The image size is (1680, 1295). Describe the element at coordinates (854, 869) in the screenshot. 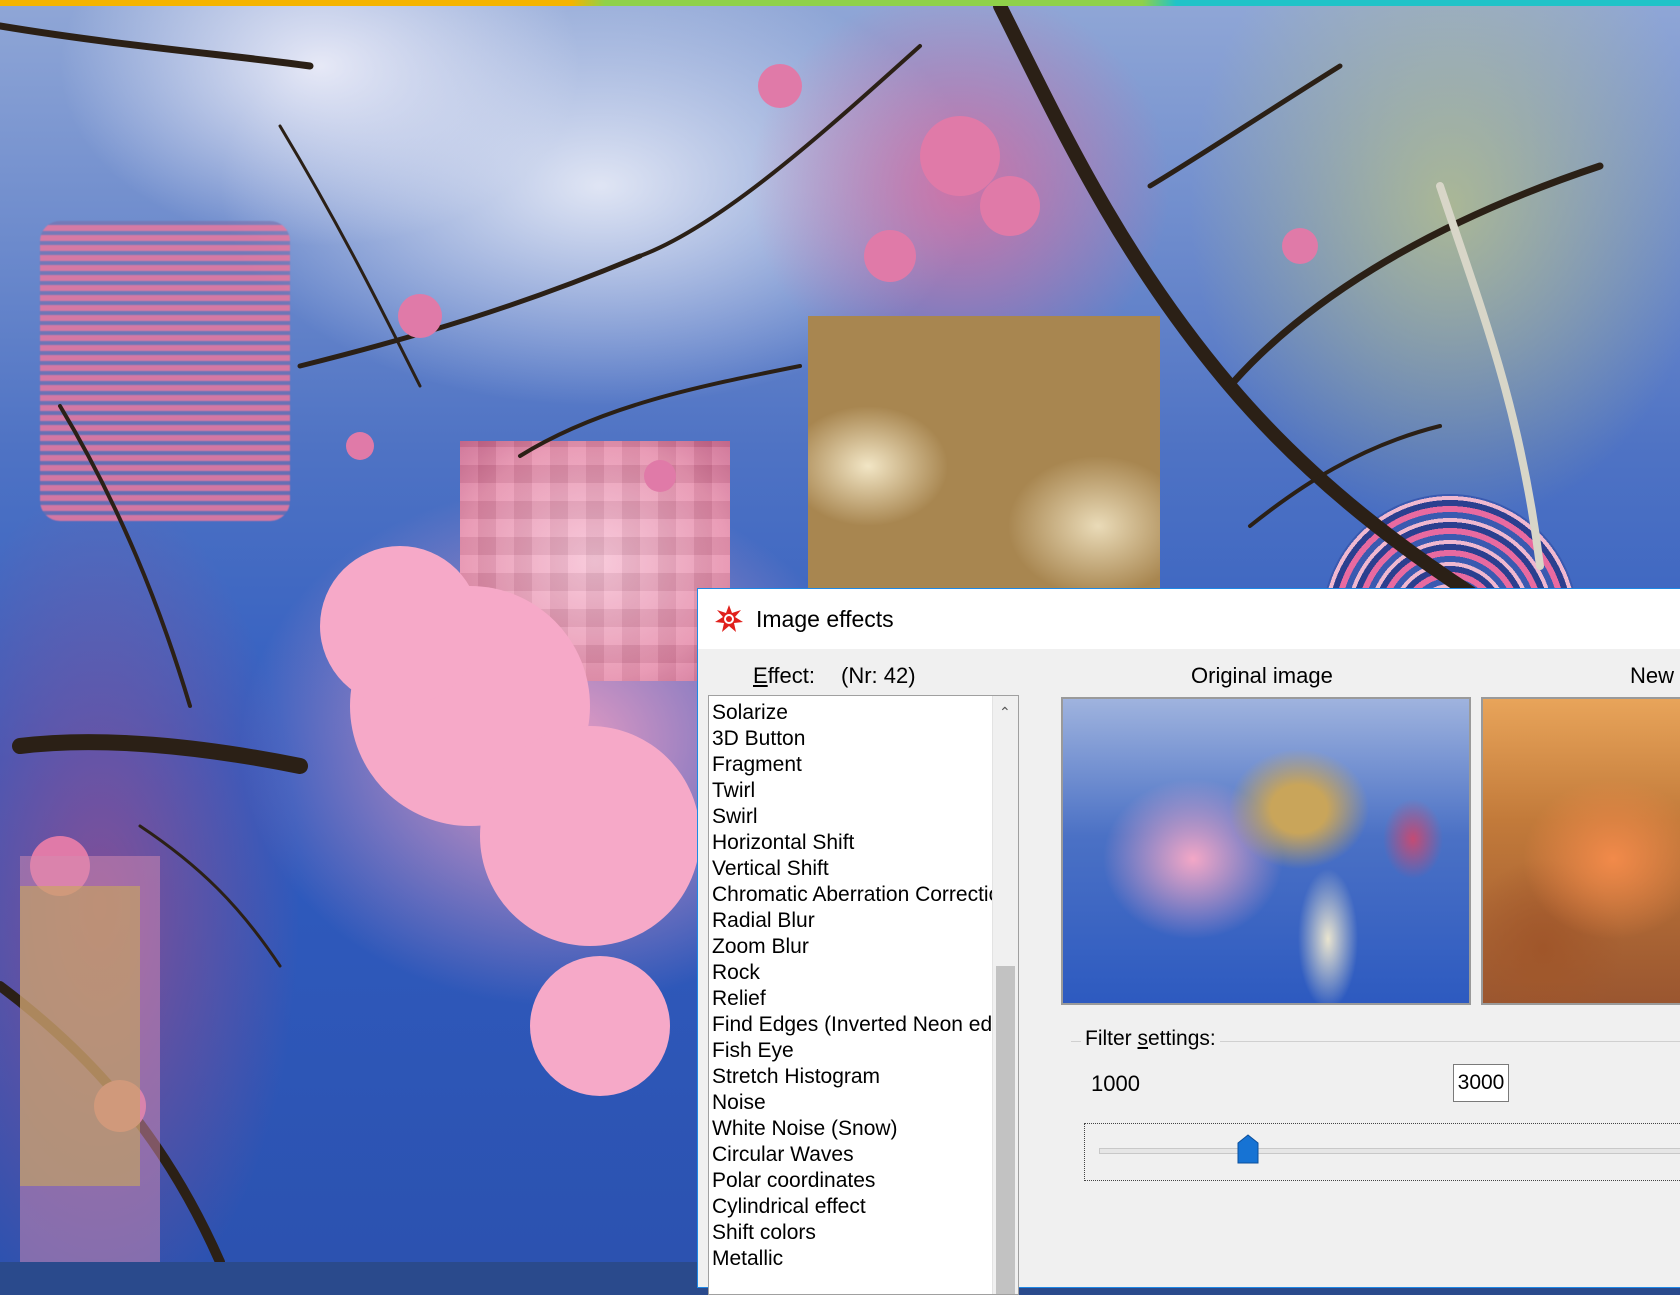

I see `effect-list-item: Vertical Shift` at that location.